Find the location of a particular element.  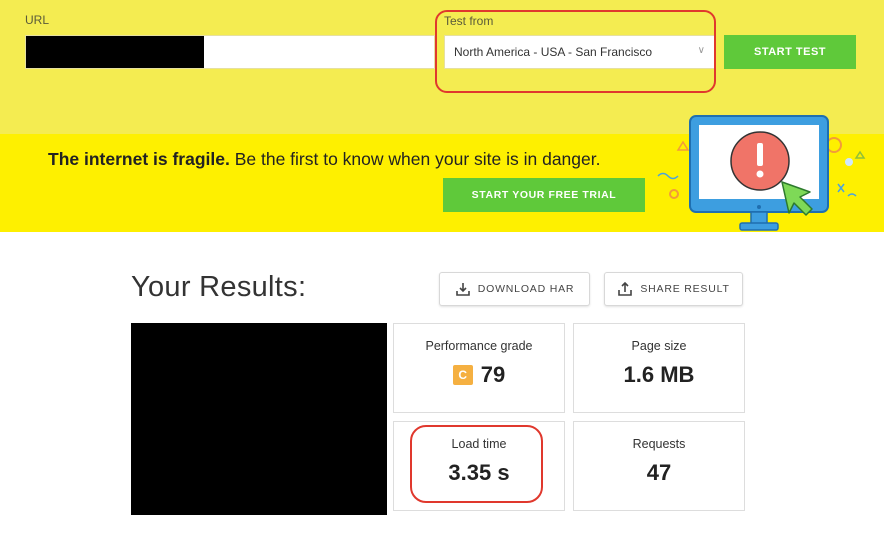

share-icon is located at coordinates (625, 288).